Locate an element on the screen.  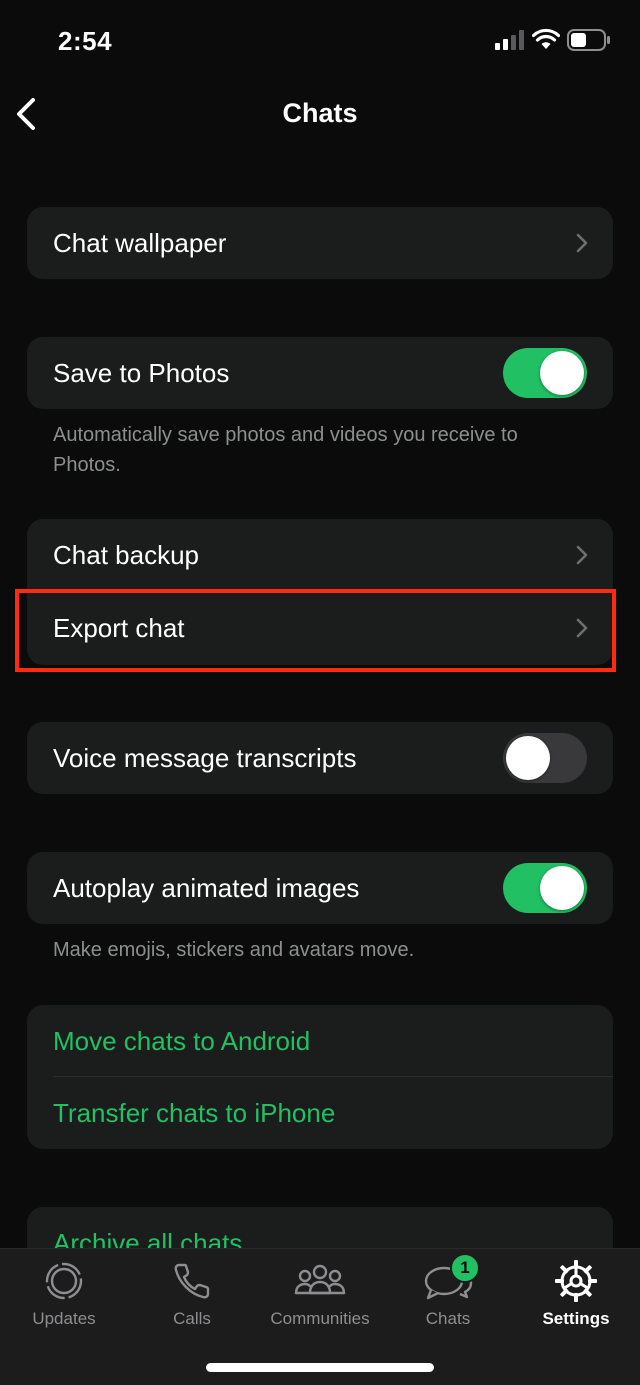
transcripts-group: Voice message transcripts is located at coordinates (320, 758).